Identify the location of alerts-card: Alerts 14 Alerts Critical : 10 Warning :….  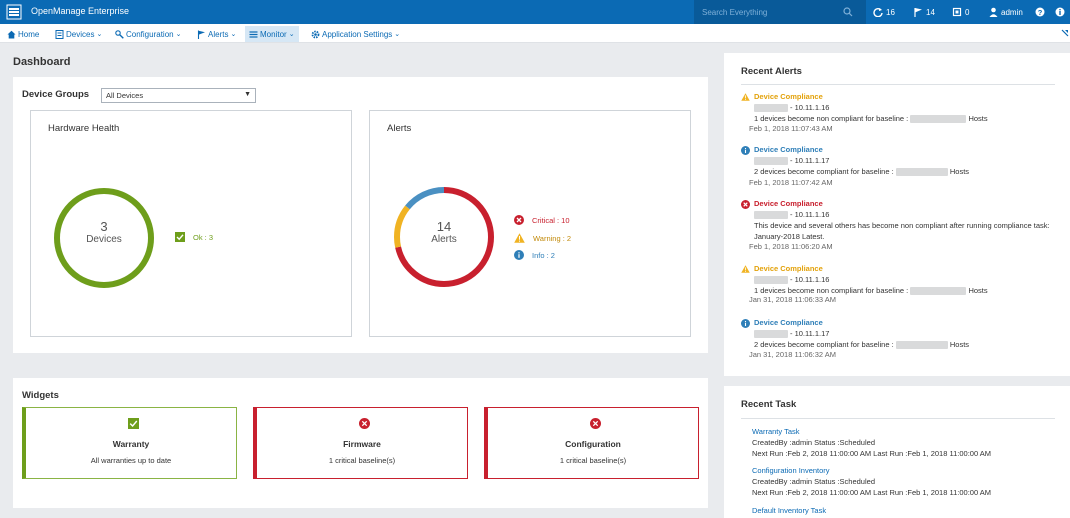
(530, 223).